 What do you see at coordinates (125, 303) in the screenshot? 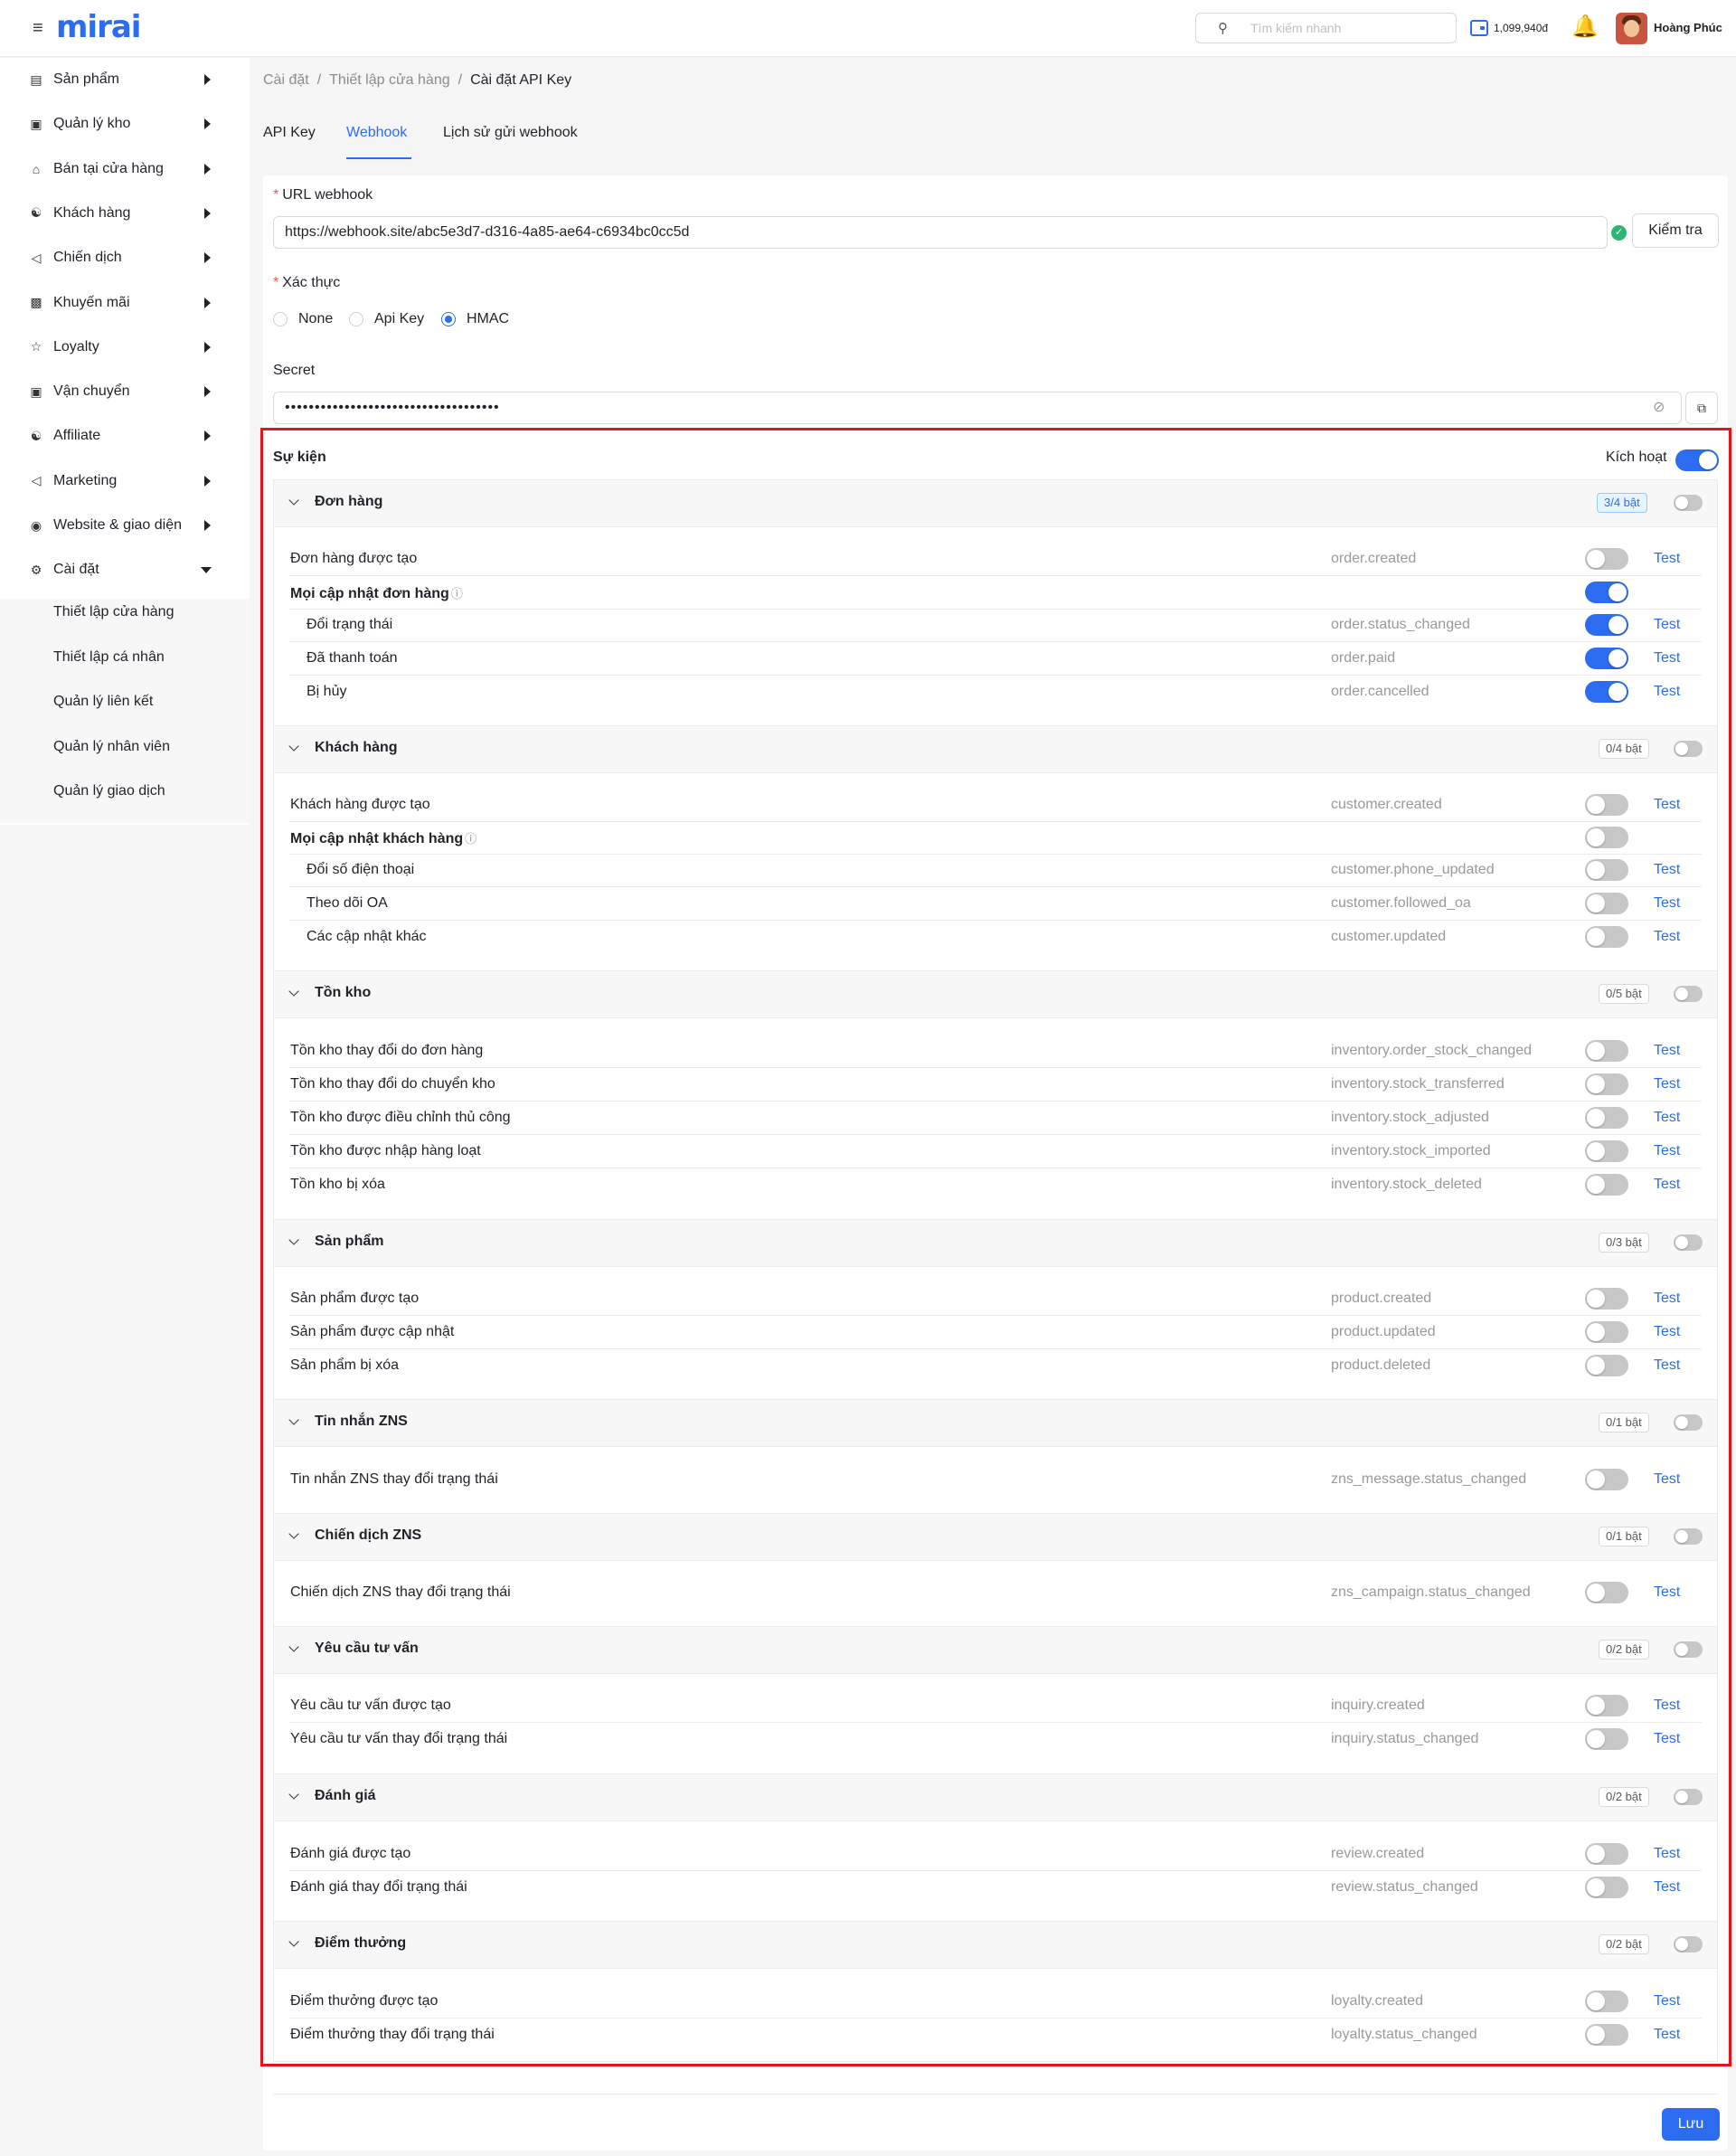
I see `sidebar-item-6: ▩ Khuyến mãi` at bounding box center [125, 303].